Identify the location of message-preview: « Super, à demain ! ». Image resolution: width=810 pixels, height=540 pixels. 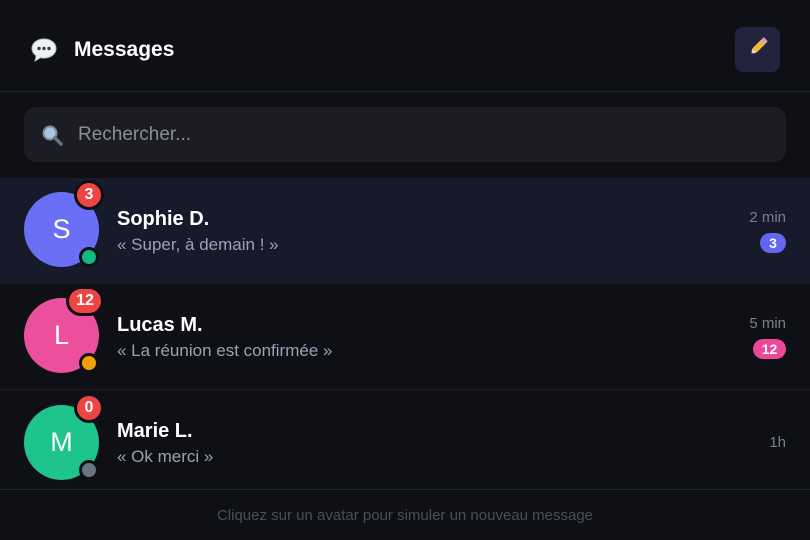
(198, 244).